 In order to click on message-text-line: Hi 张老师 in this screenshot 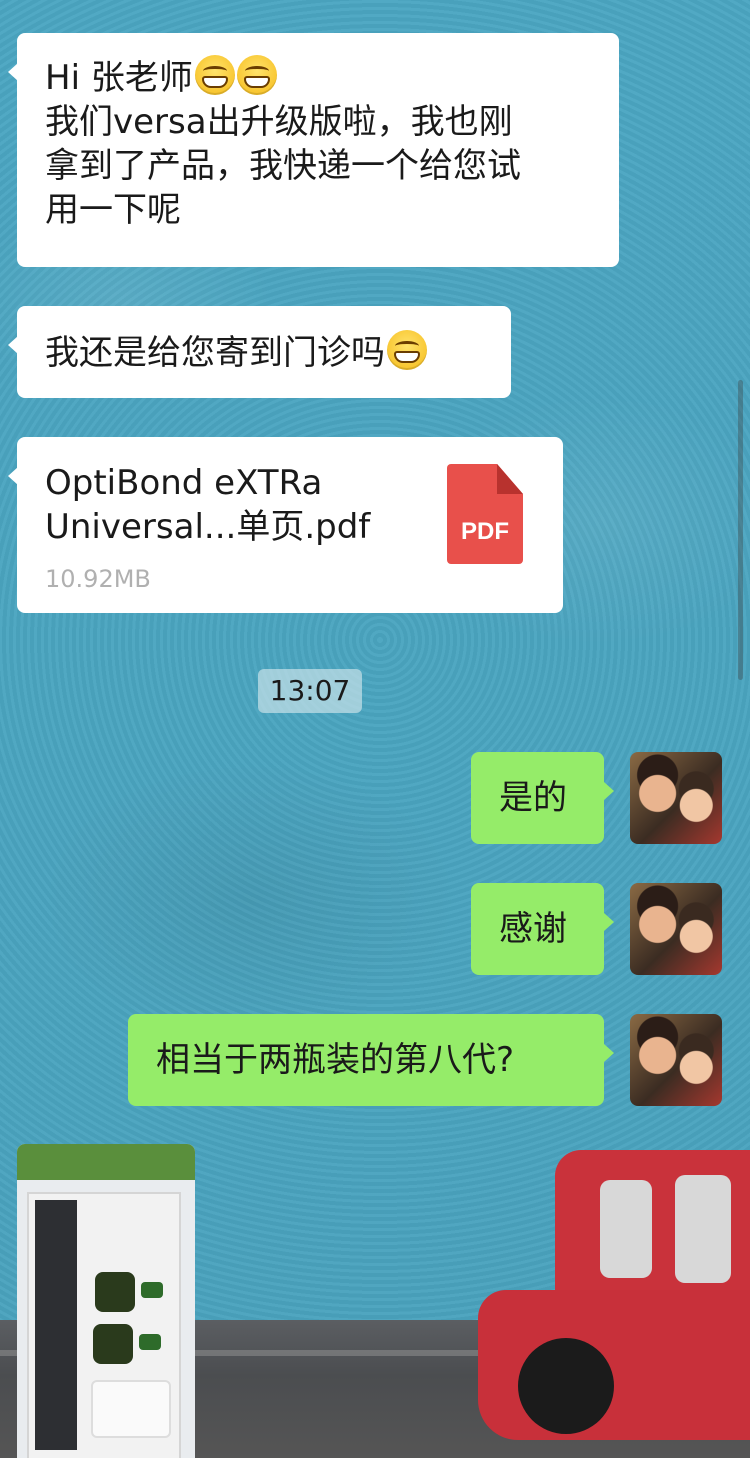, I will do `click(318, 77)`.